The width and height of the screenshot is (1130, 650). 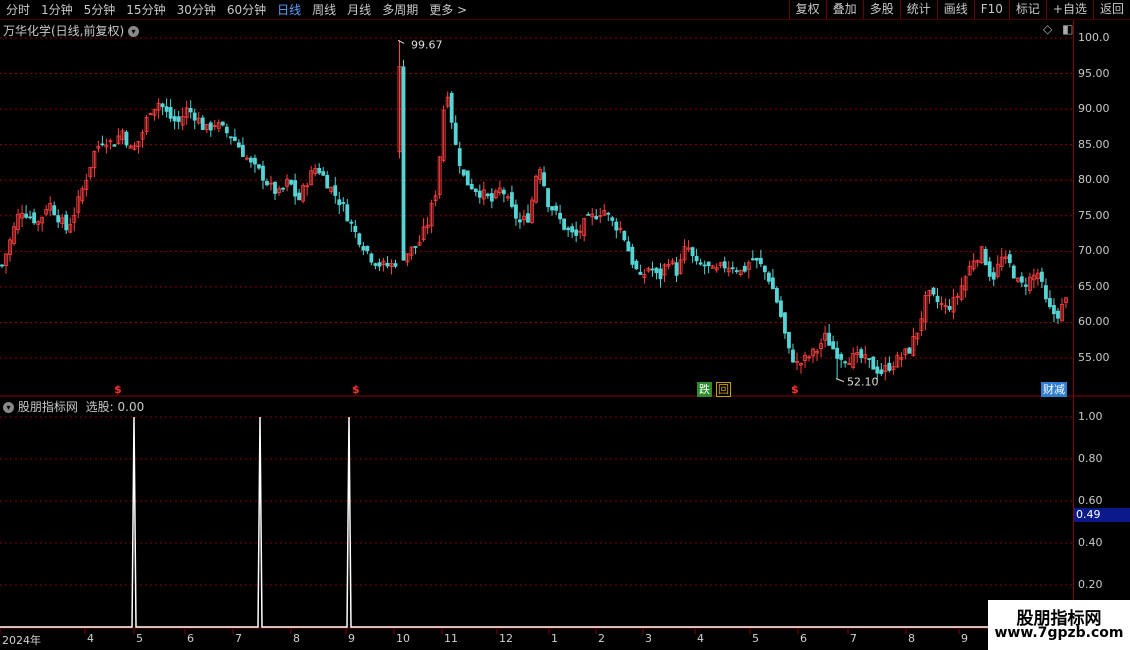 I want to click on event-tag-0: 跌, so click(x=704, y=389).